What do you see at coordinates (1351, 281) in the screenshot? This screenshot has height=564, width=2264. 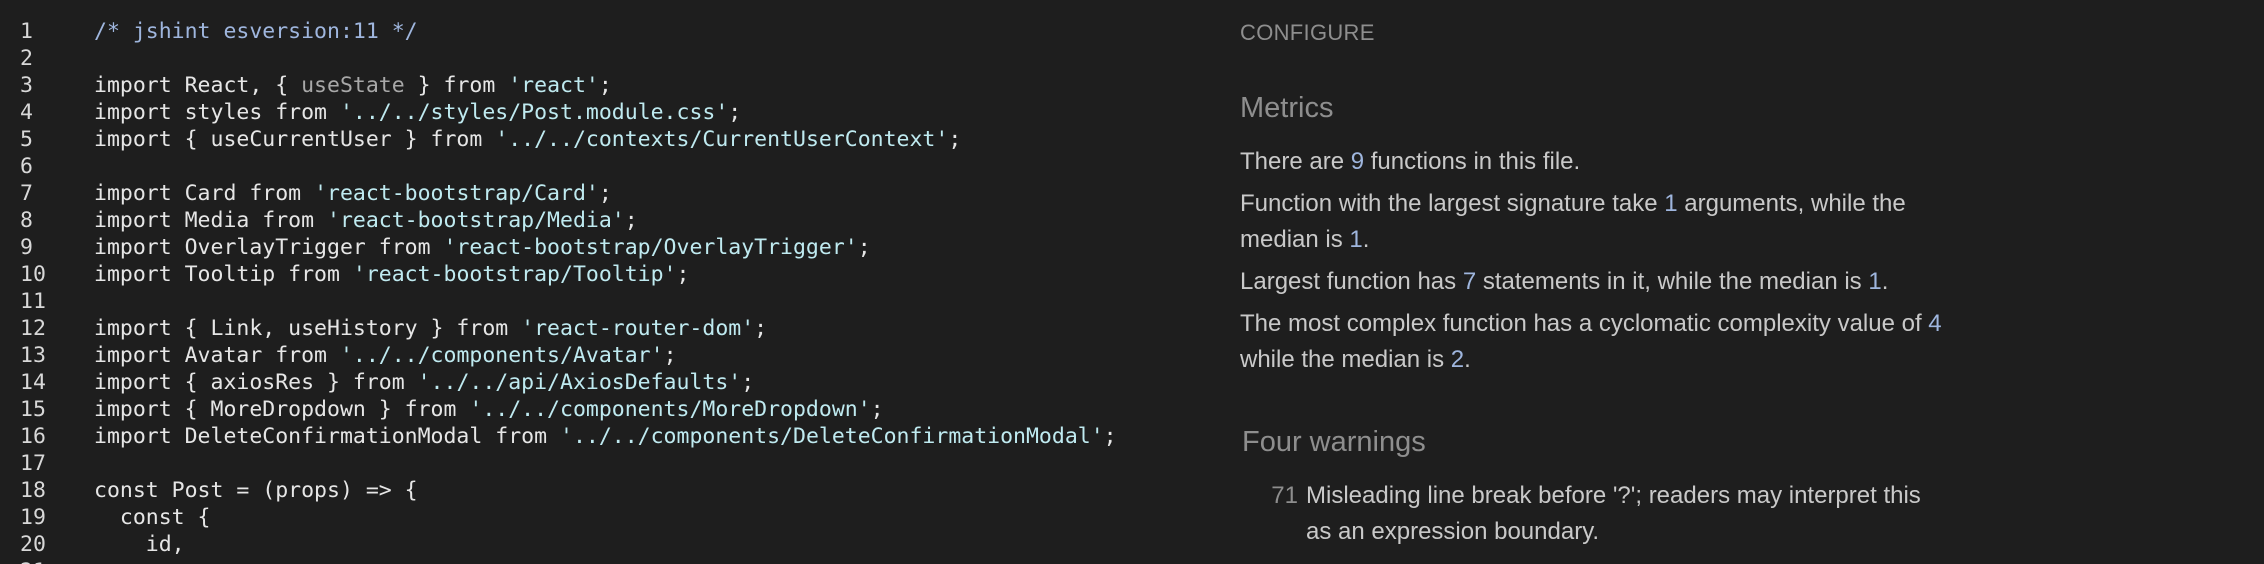 I see `metric-text: Largest function has` at bounding box center [1351, 281].